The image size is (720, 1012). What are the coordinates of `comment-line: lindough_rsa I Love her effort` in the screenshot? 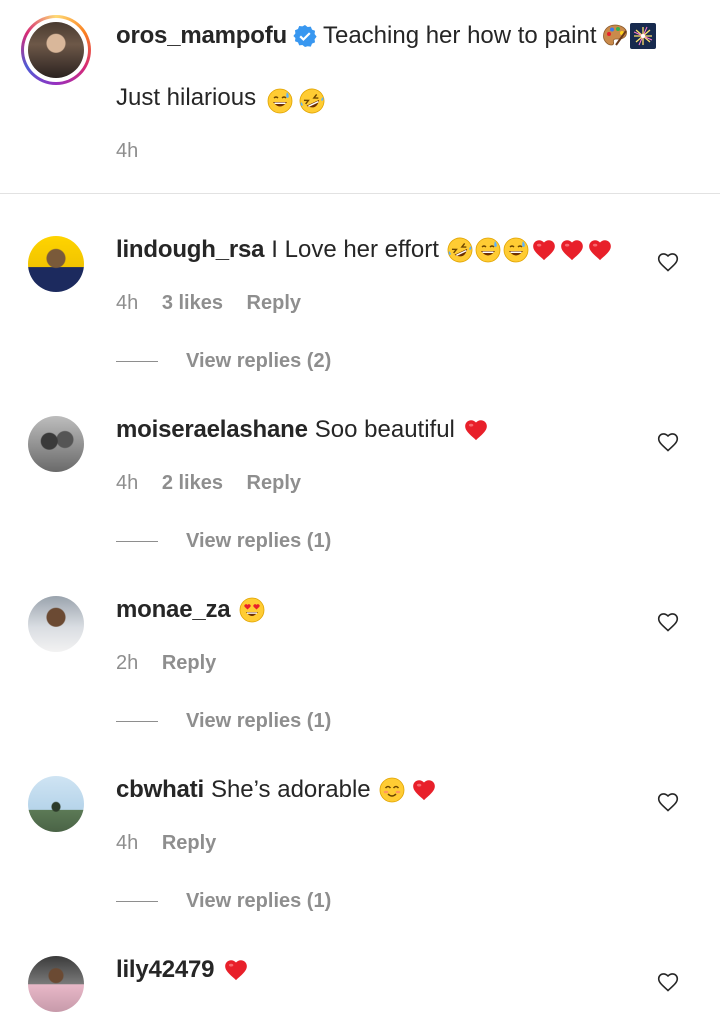 It's located at (364, 250).